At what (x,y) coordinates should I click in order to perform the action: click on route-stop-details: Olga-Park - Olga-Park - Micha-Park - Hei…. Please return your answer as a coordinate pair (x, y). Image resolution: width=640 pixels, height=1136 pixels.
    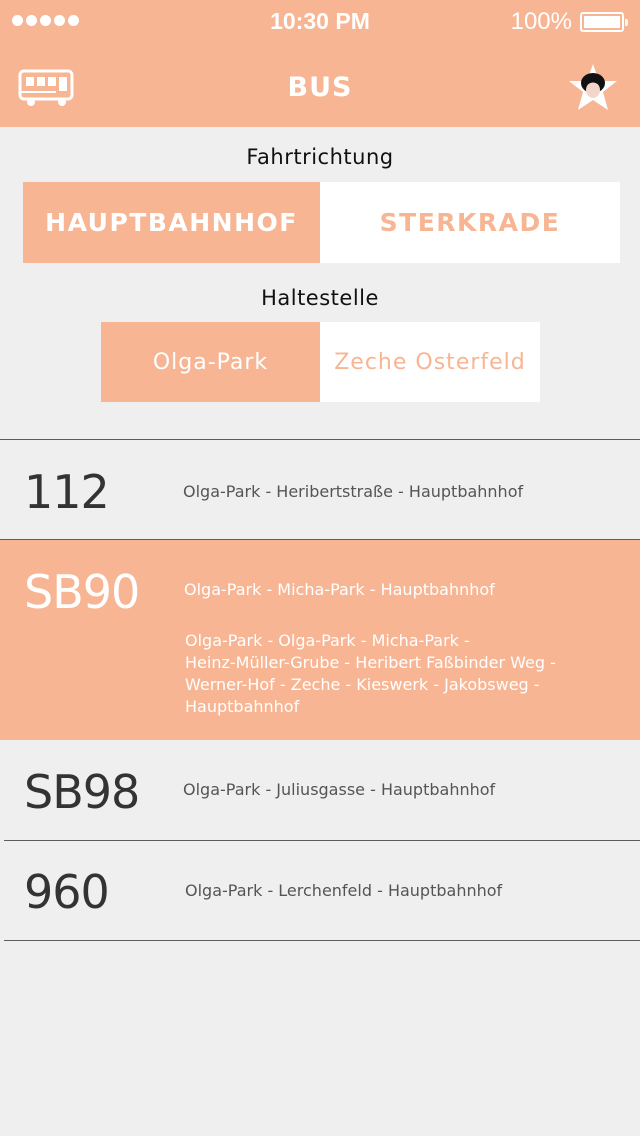
    Looking at the image, I should click on (400, 674).